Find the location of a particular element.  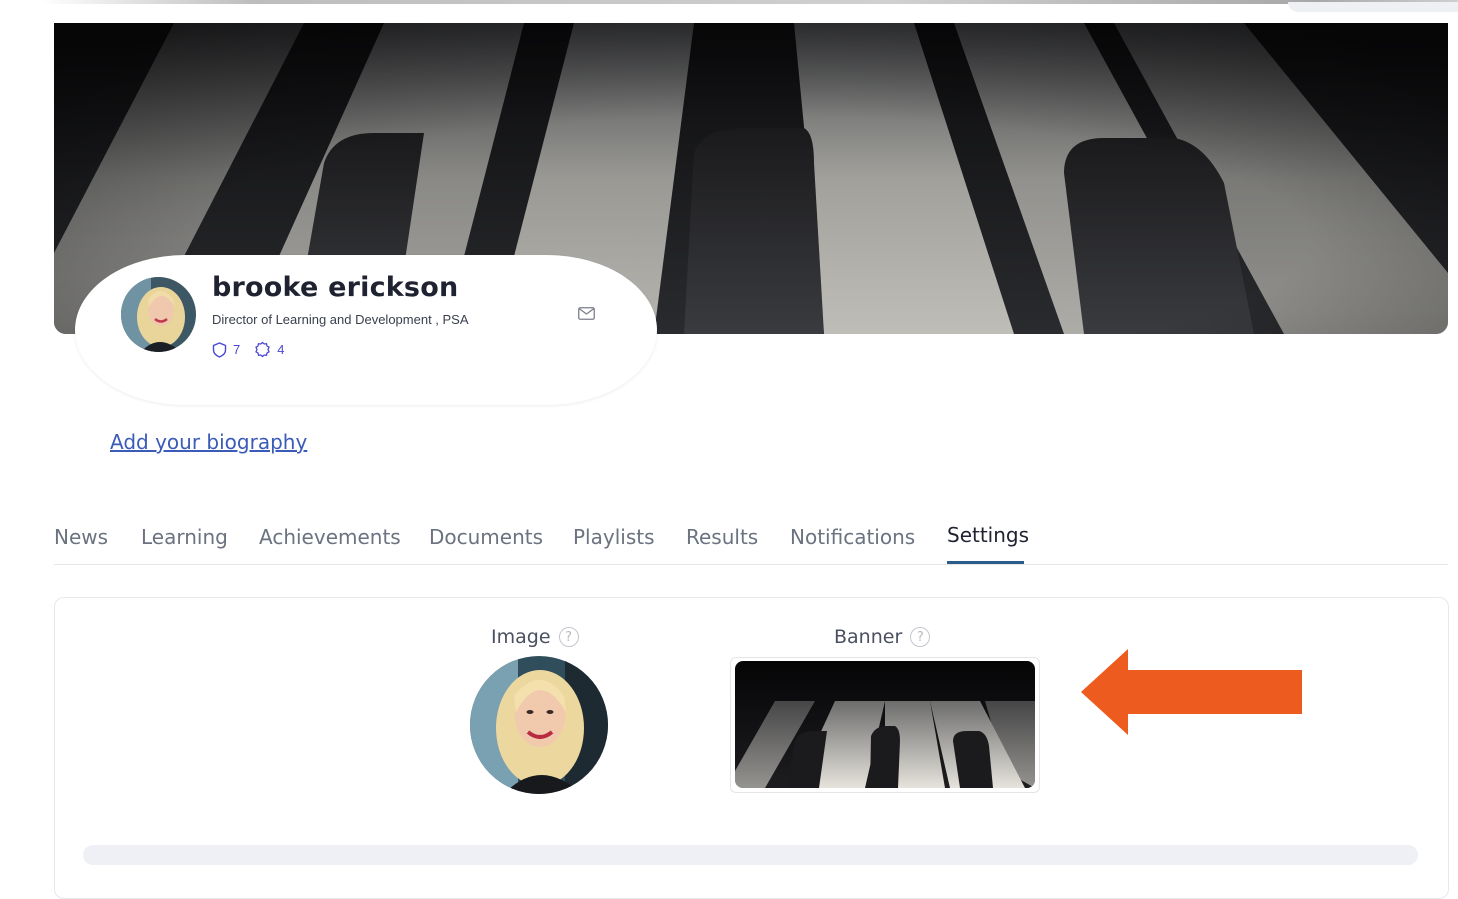

annotation-arrow-icon is located at coordinates (1192, 694).